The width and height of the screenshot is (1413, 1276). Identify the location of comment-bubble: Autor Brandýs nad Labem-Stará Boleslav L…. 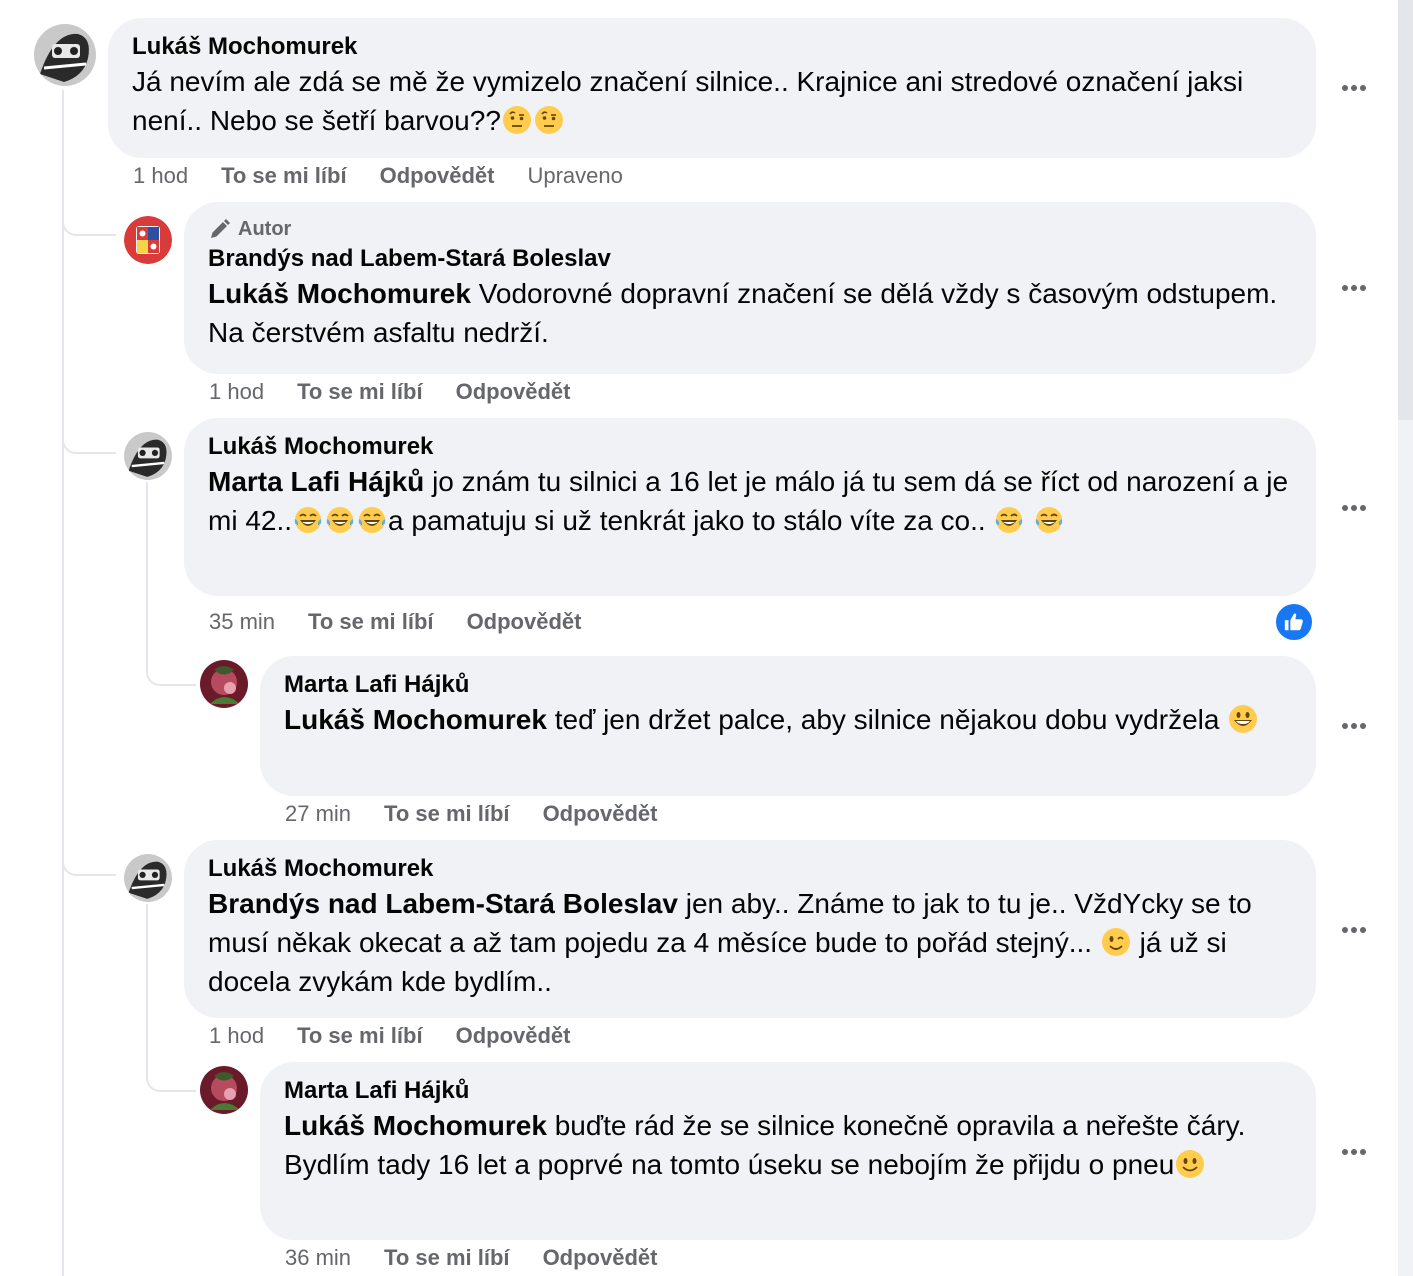
(750, 288).